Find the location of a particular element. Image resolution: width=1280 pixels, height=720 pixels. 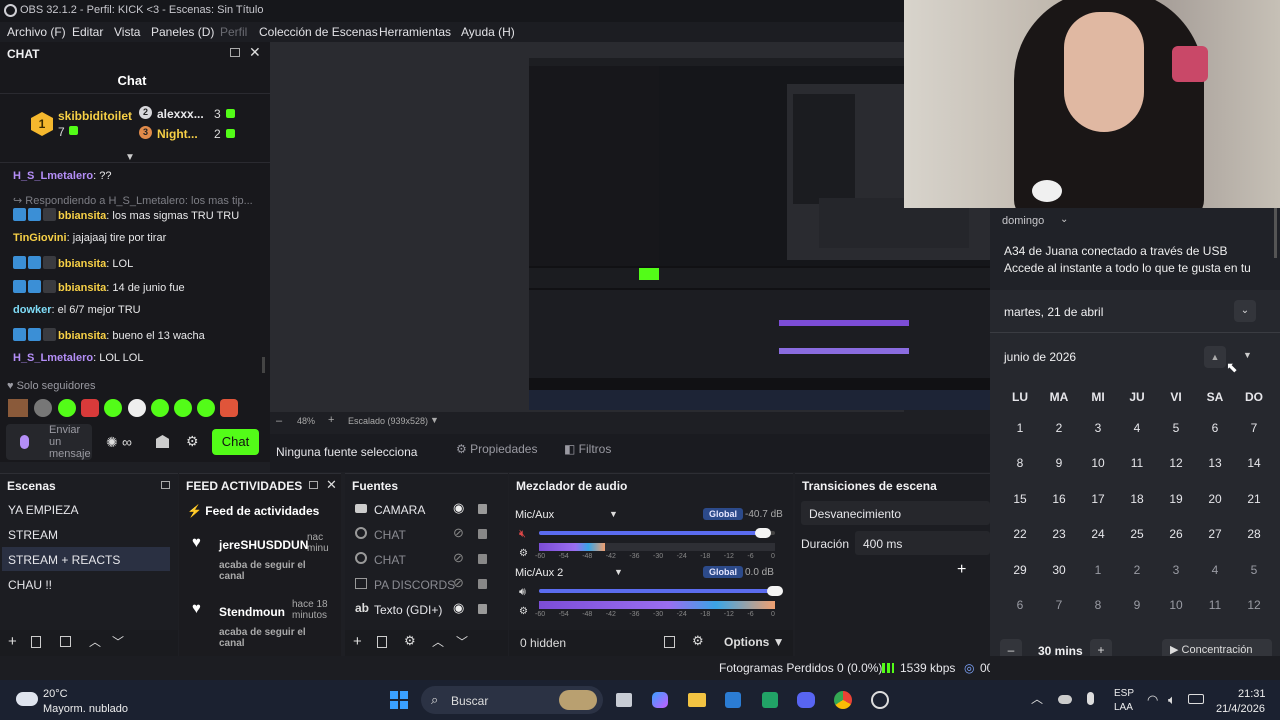

menu-vista: Vista is located at coordinates (127, 32).